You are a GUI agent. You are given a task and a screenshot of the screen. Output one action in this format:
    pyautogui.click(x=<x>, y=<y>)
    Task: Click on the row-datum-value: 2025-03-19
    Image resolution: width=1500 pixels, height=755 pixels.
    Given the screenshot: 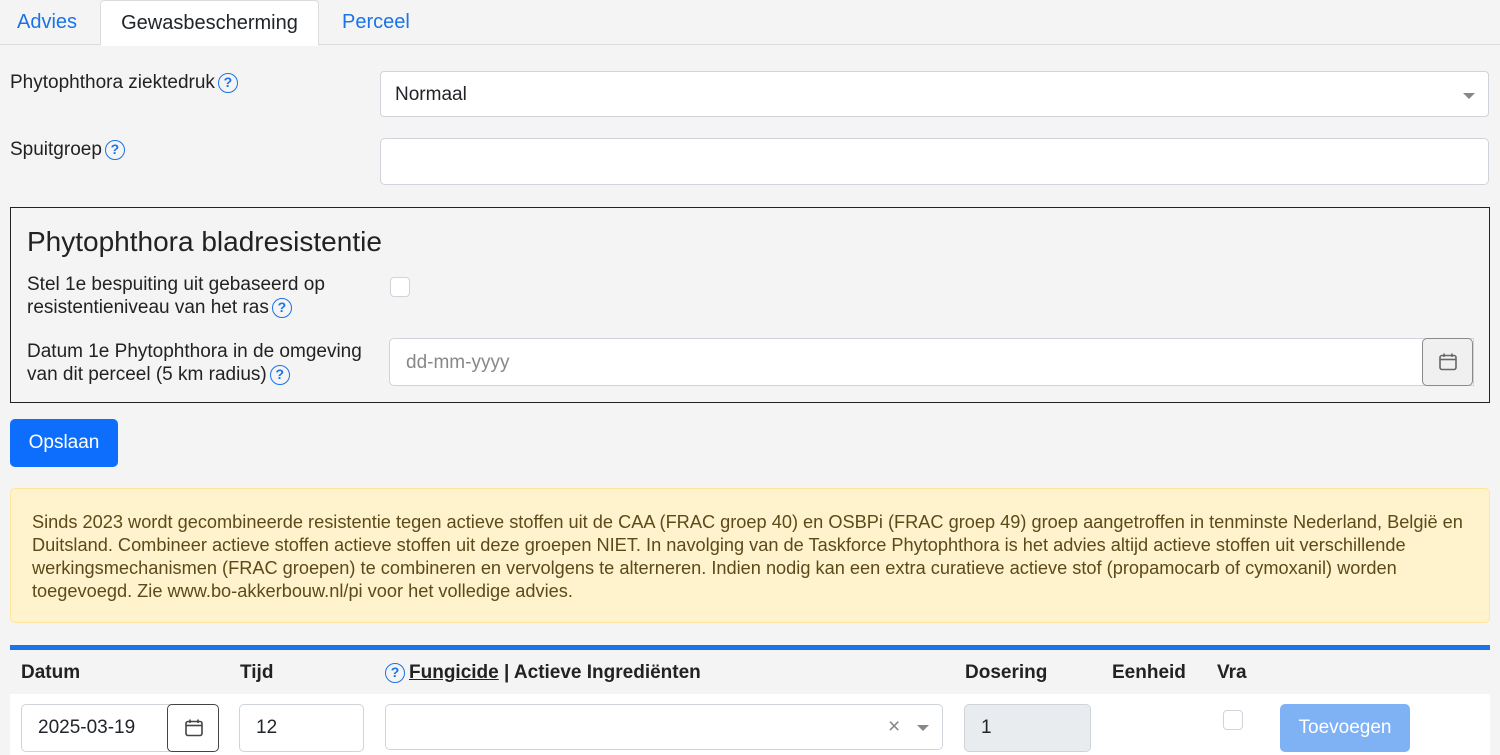 What is the action you would take?
    pyautogui.click(x=87, y=727)
    